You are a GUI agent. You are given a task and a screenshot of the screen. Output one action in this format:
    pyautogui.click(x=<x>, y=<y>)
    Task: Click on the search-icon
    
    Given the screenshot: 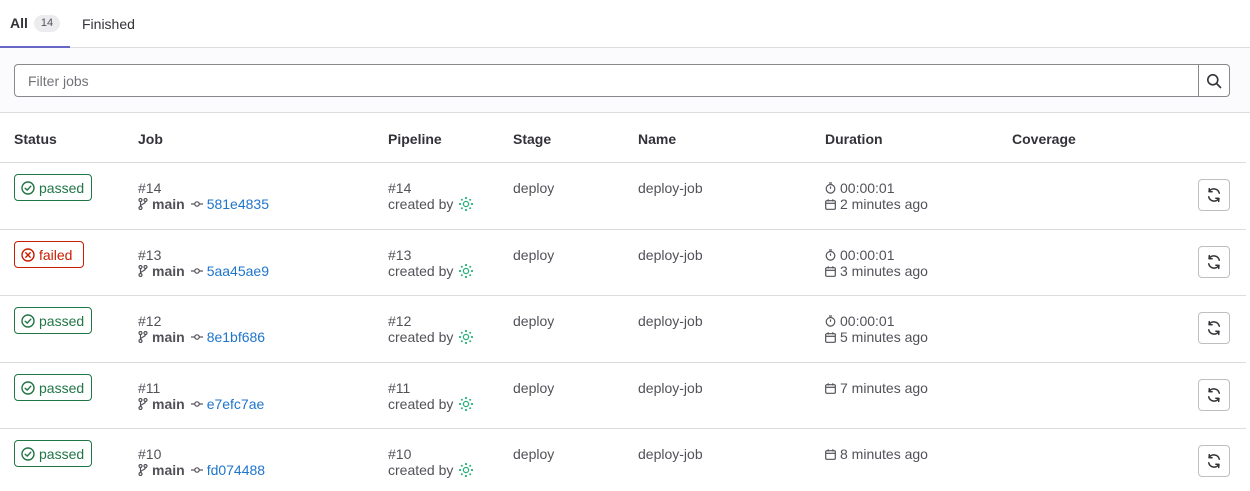 What is the action you would take?
    pyautogui.click(x=1214, y=80)
    